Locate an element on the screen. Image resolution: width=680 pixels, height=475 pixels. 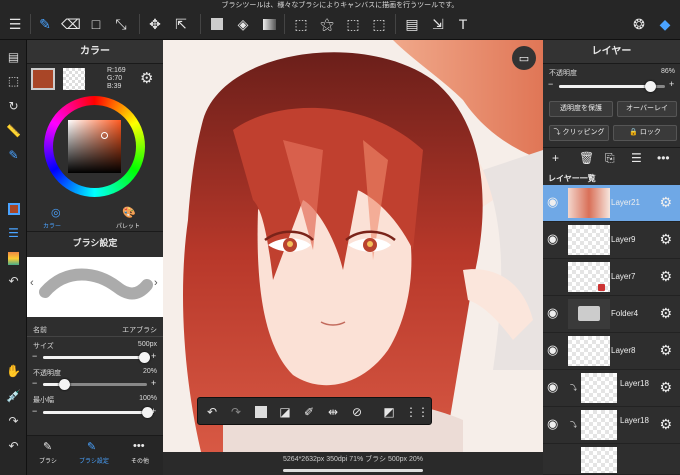
grid-handle-icon: ⋮⋮ is located at coordinates (417, 412).